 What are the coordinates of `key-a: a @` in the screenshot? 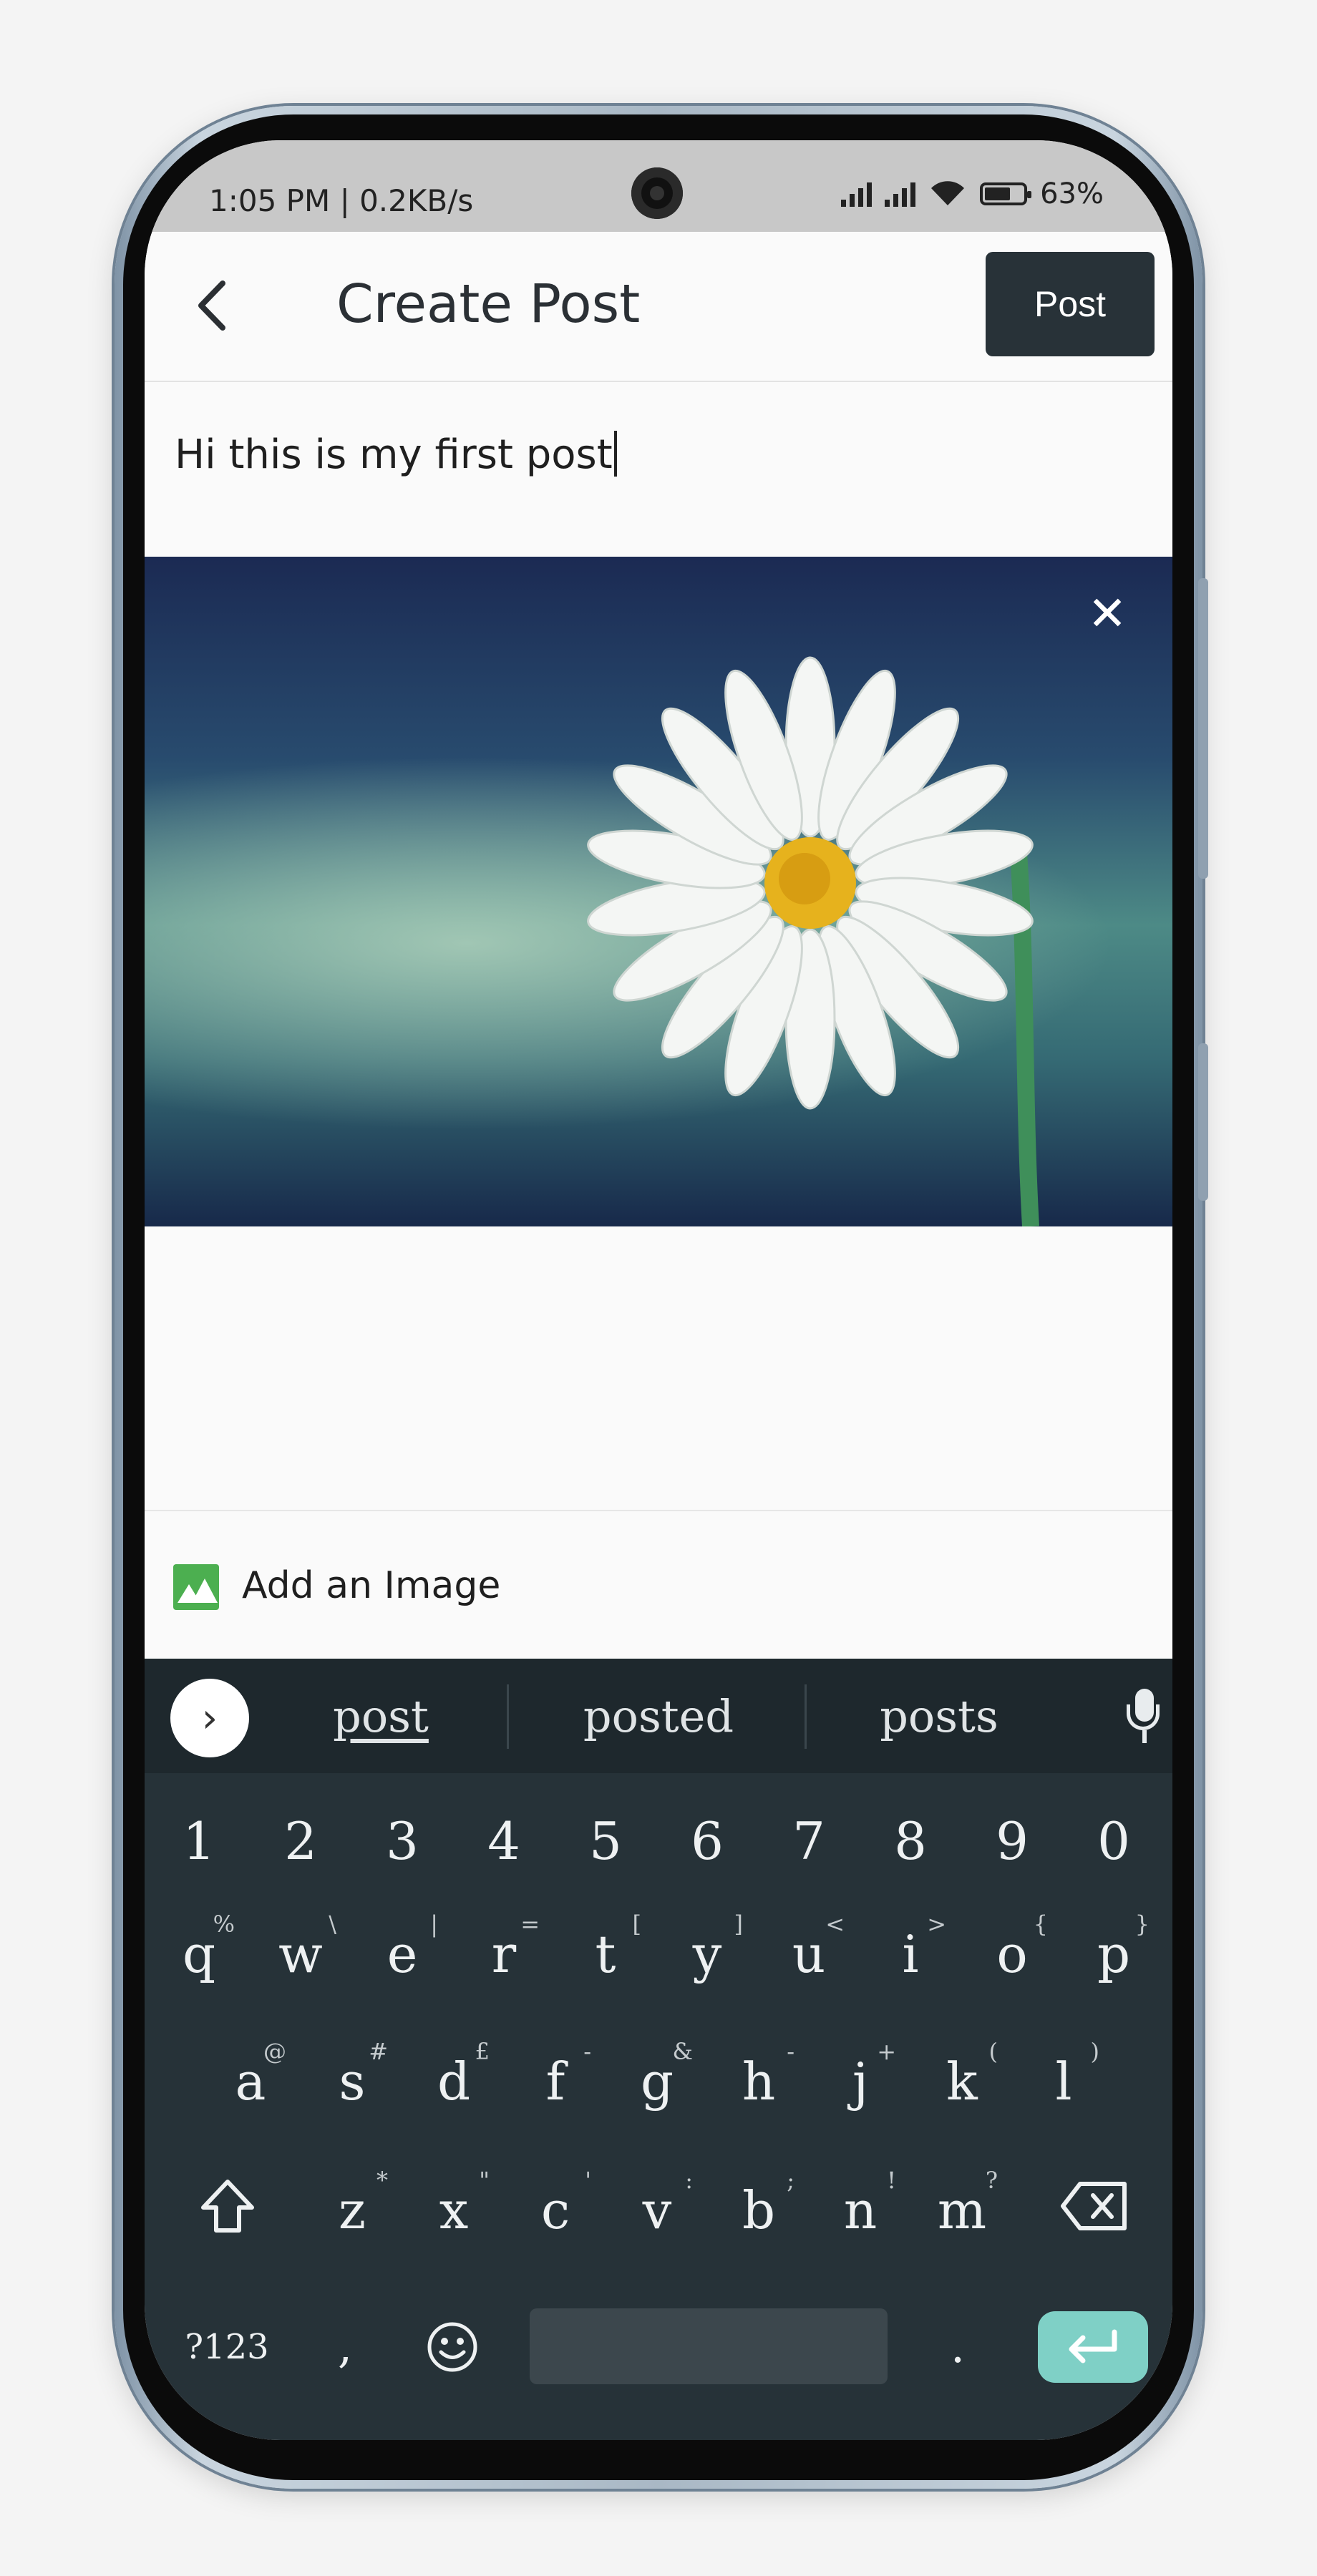 It's located at (250, 2081).